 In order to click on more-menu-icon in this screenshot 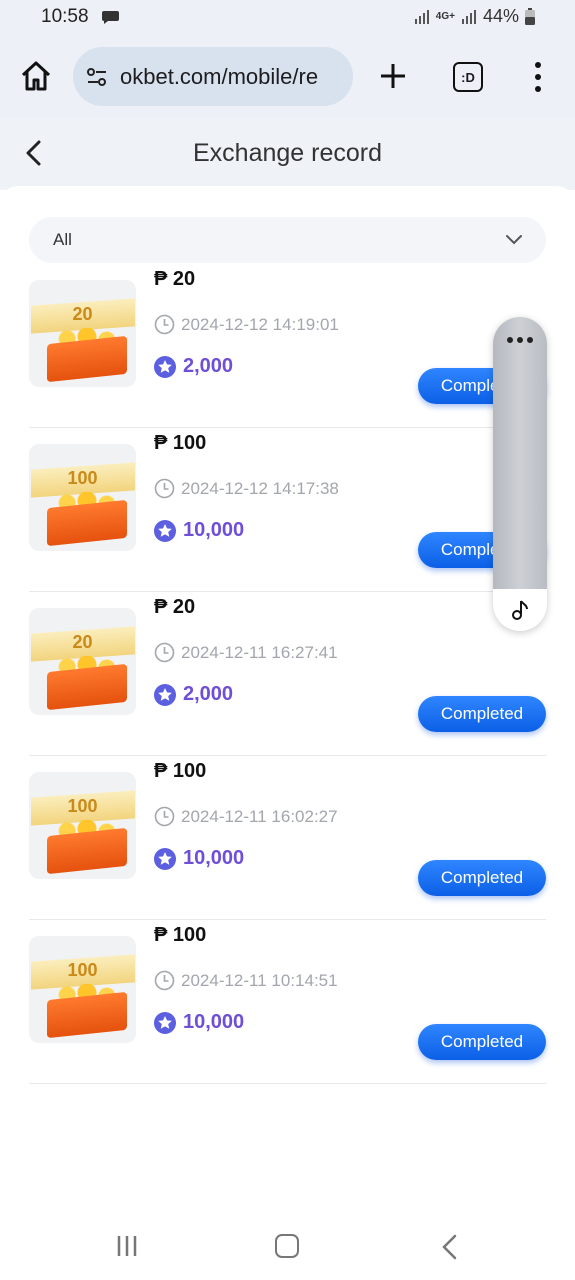, I will do `click(538, 77)`.